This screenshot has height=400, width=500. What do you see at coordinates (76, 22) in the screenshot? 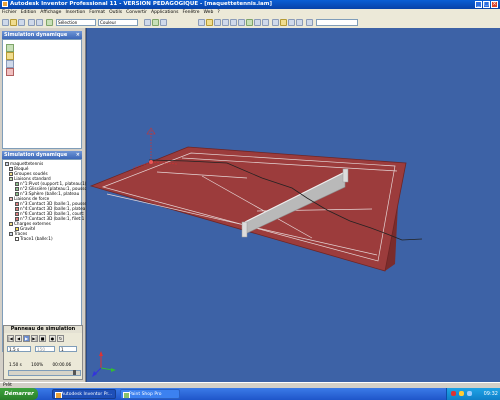
I see `selection-combo: Sélection` at bounding box center [76, 22].